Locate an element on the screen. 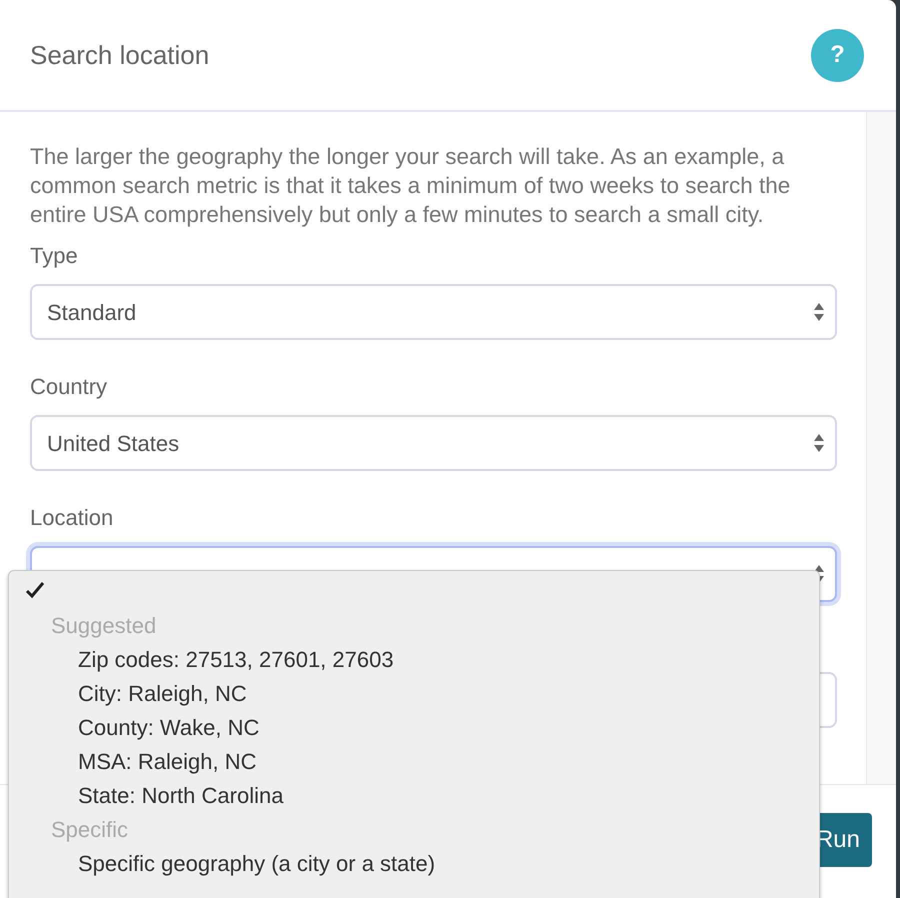 Image resolution: width=900 pixels, height=898 pixels. select-value: Standard is located at coordinates (91, 312).